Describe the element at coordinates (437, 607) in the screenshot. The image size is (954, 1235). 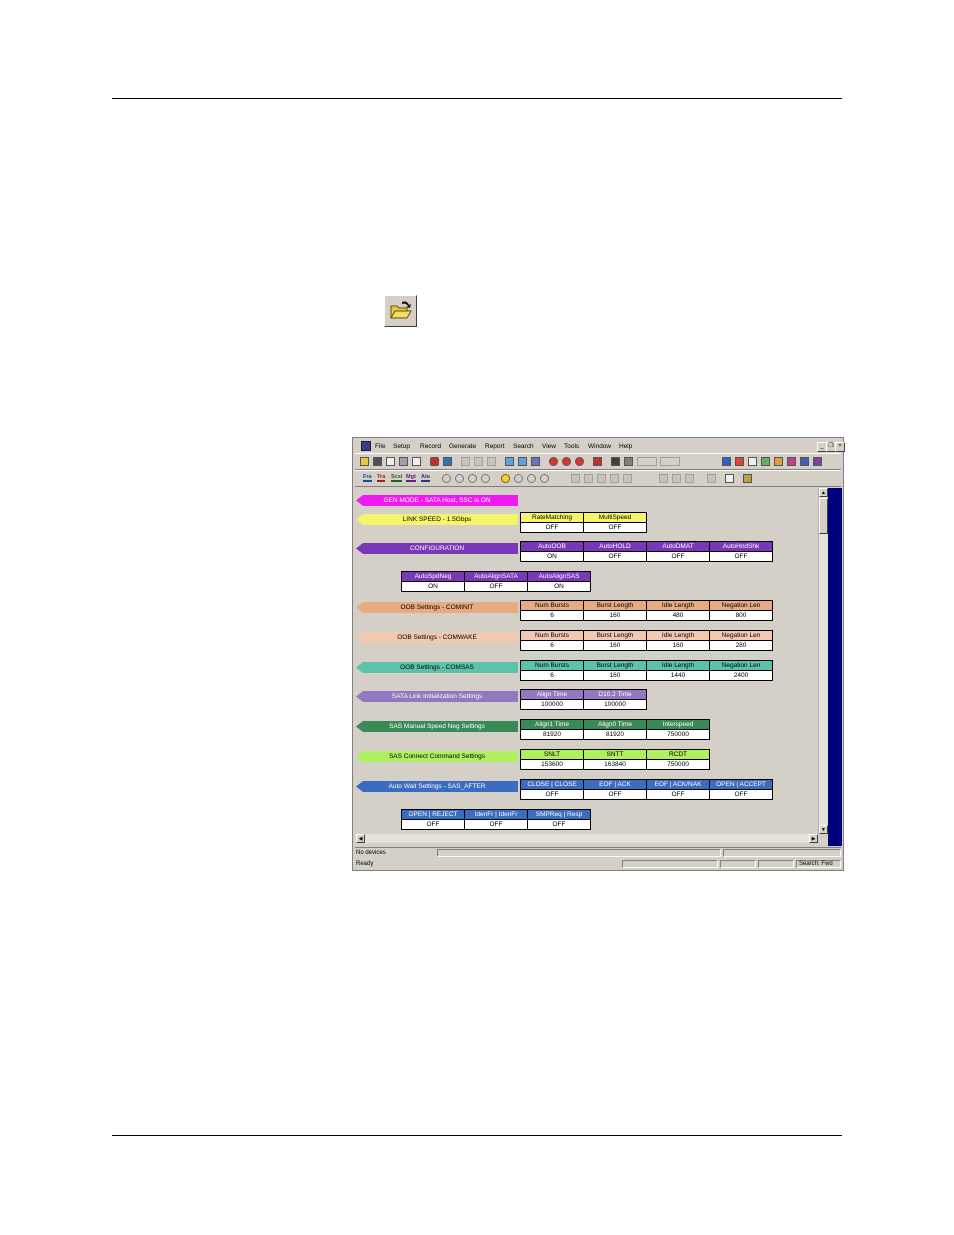
I see `section-tag-3: OOB Settings - COMINIT` at that location.